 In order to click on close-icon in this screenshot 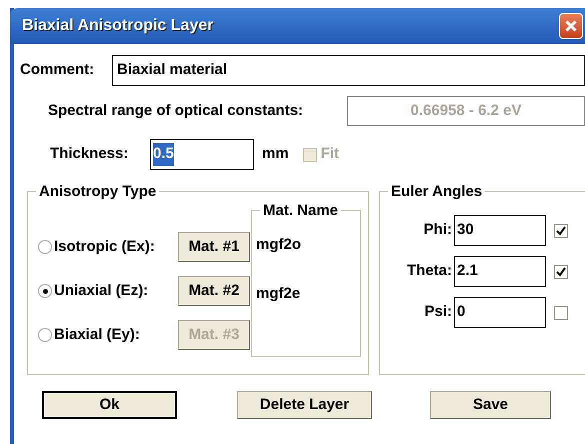, I will do `click(571, 26)`.